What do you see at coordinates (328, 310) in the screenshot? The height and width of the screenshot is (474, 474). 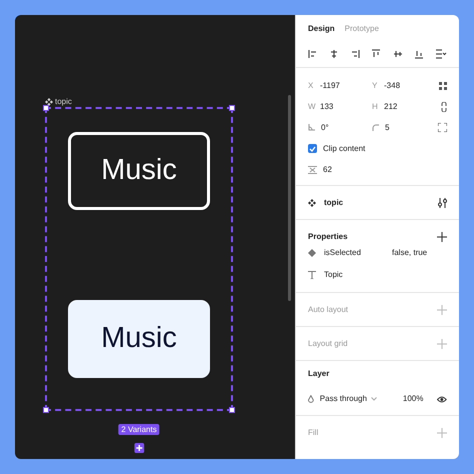 I see `section-title: Auto layout` at bounding box center [328, 310].